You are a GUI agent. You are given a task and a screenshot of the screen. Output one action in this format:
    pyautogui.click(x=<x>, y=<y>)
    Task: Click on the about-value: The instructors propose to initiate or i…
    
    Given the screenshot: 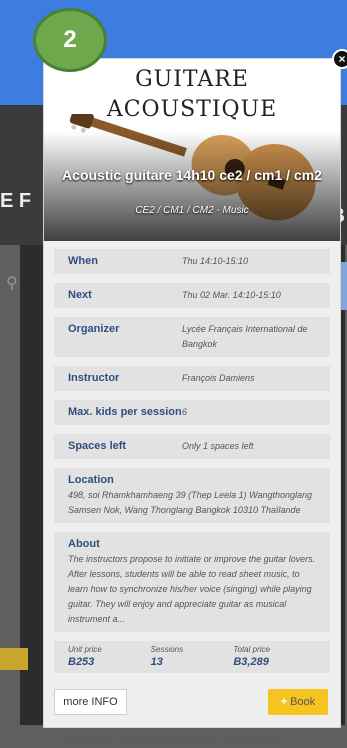 What is the action you would take?
    pyautogui.click(x=192, y=589)
    